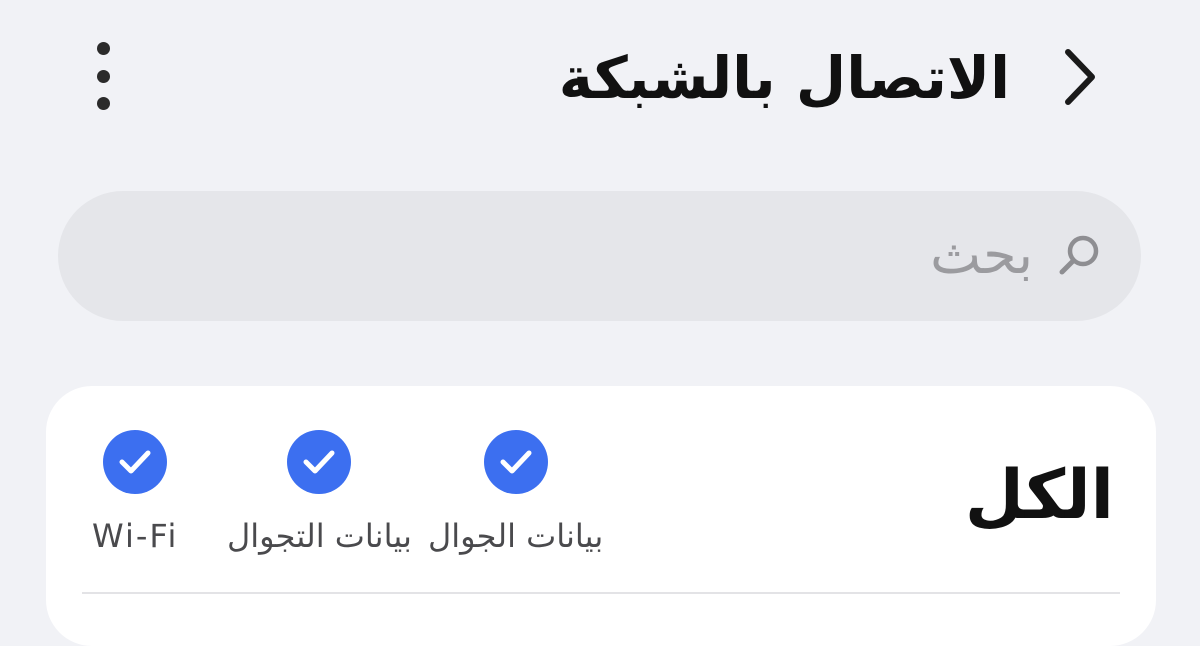 Image resolution: width=1200 pixels, height=646 pixels. I want to click on more-vertical-icon, so click(103, 48).